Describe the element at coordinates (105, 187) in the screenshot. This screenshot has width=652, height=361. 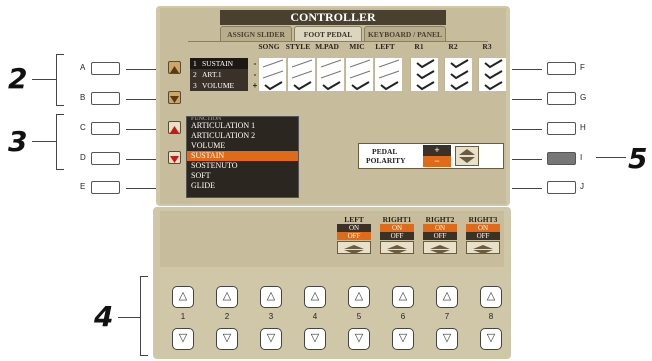
I see `side-button-e` at that location.